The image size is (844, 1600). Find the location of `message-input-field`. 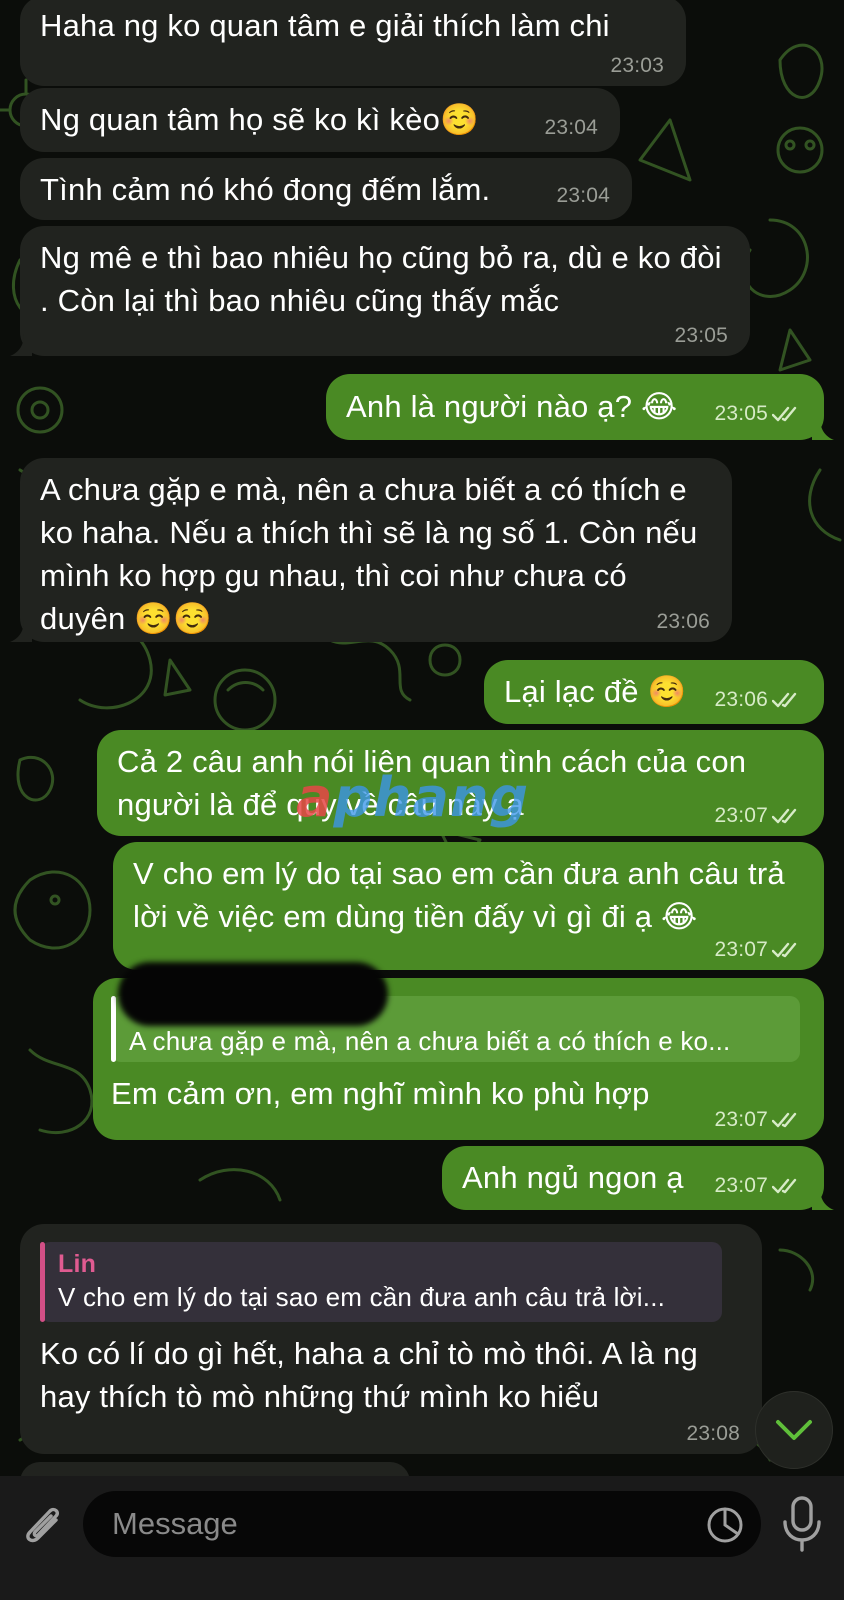

message-input-field is located at coordinates (422, 1524).